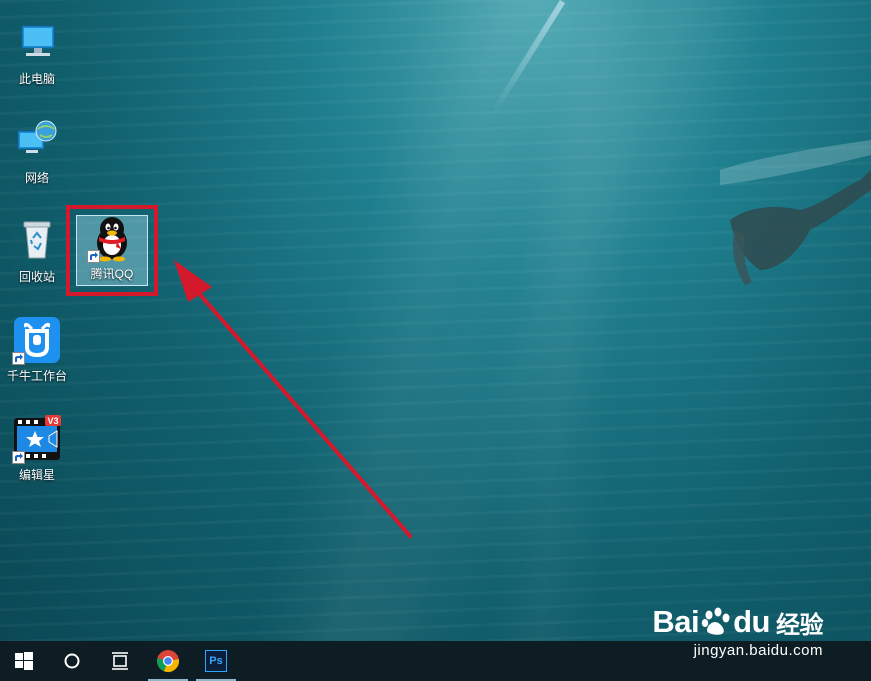  I want to click on task-view-icon, so click(120, 661).